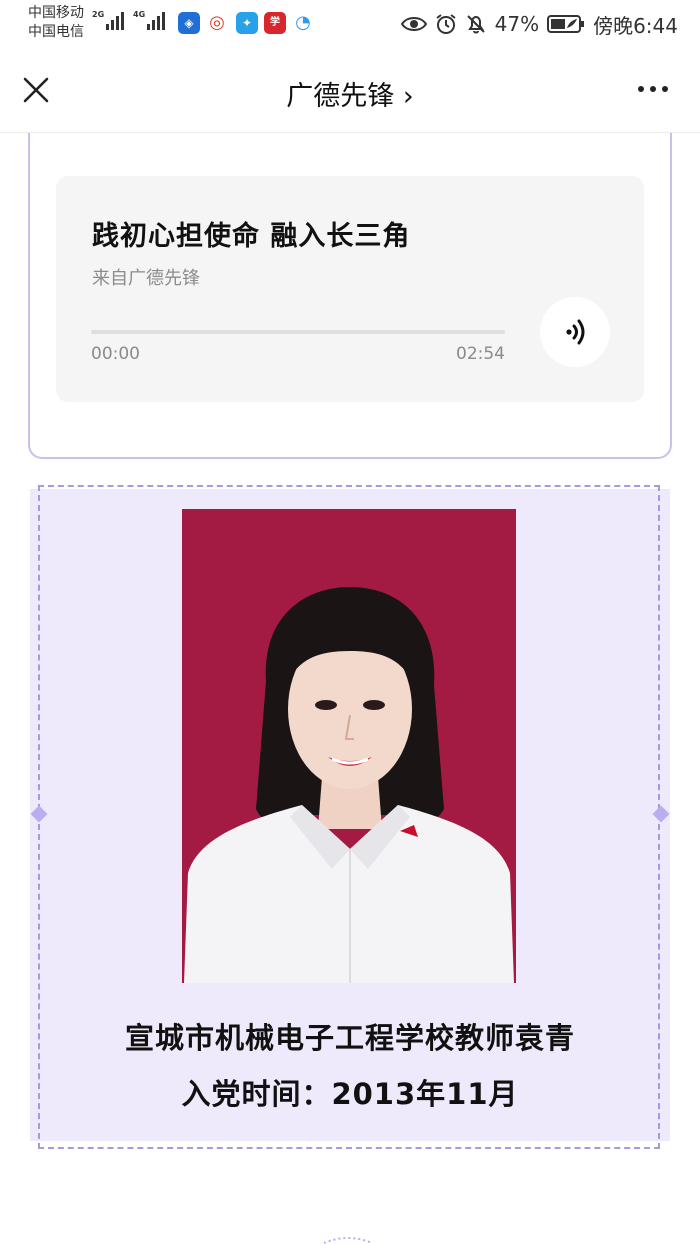 The image size is (700, 1244). I want to click on clock: 傍晚6:44, so click(635, 25).